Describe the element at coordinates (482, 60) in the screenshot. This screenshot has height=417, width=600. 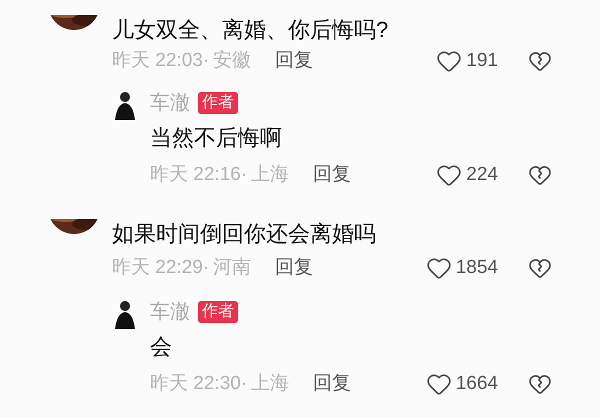
I see `like-count: 191` at that location.